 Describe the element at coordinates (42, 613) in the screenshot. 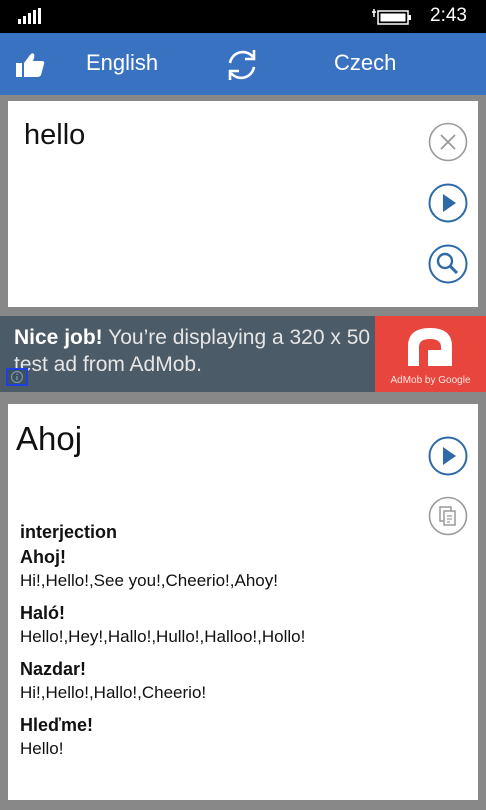

I see `entry-word: Haló!` at that location.